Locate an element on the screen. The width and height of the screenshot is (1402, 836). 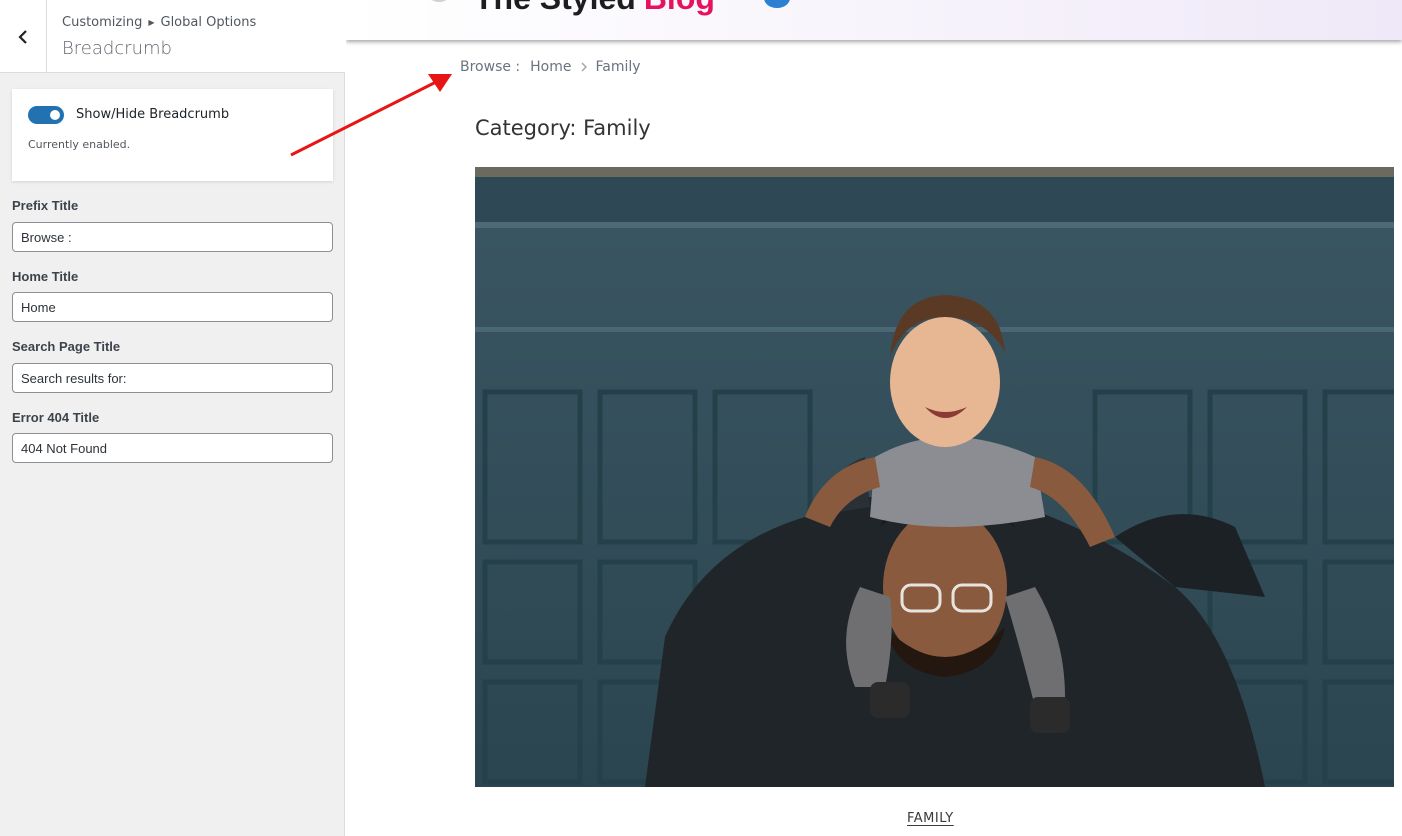
site-header: The Styled Blog is located at coordinates (874, 20).